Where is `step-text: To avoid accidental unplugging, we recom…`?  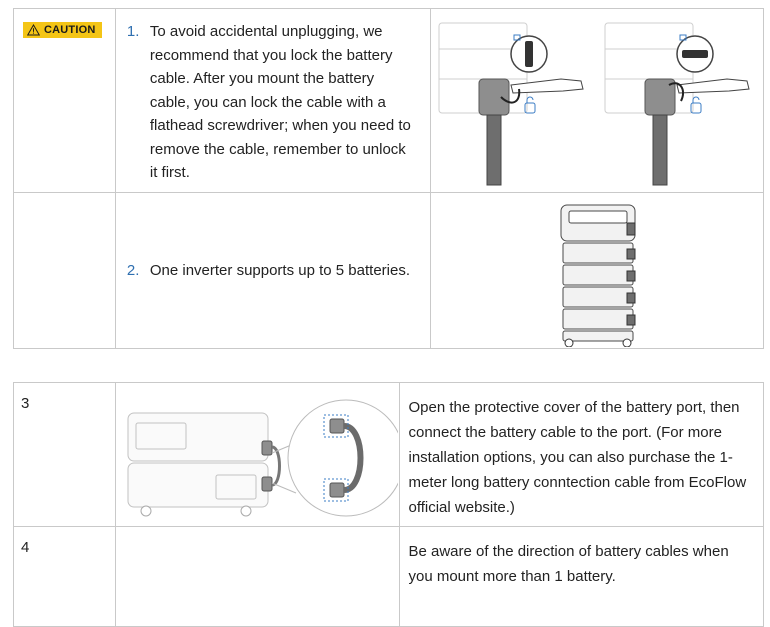 step-text: To avoid accidental unplugging, we recom… is located at coordinates (280, 102).